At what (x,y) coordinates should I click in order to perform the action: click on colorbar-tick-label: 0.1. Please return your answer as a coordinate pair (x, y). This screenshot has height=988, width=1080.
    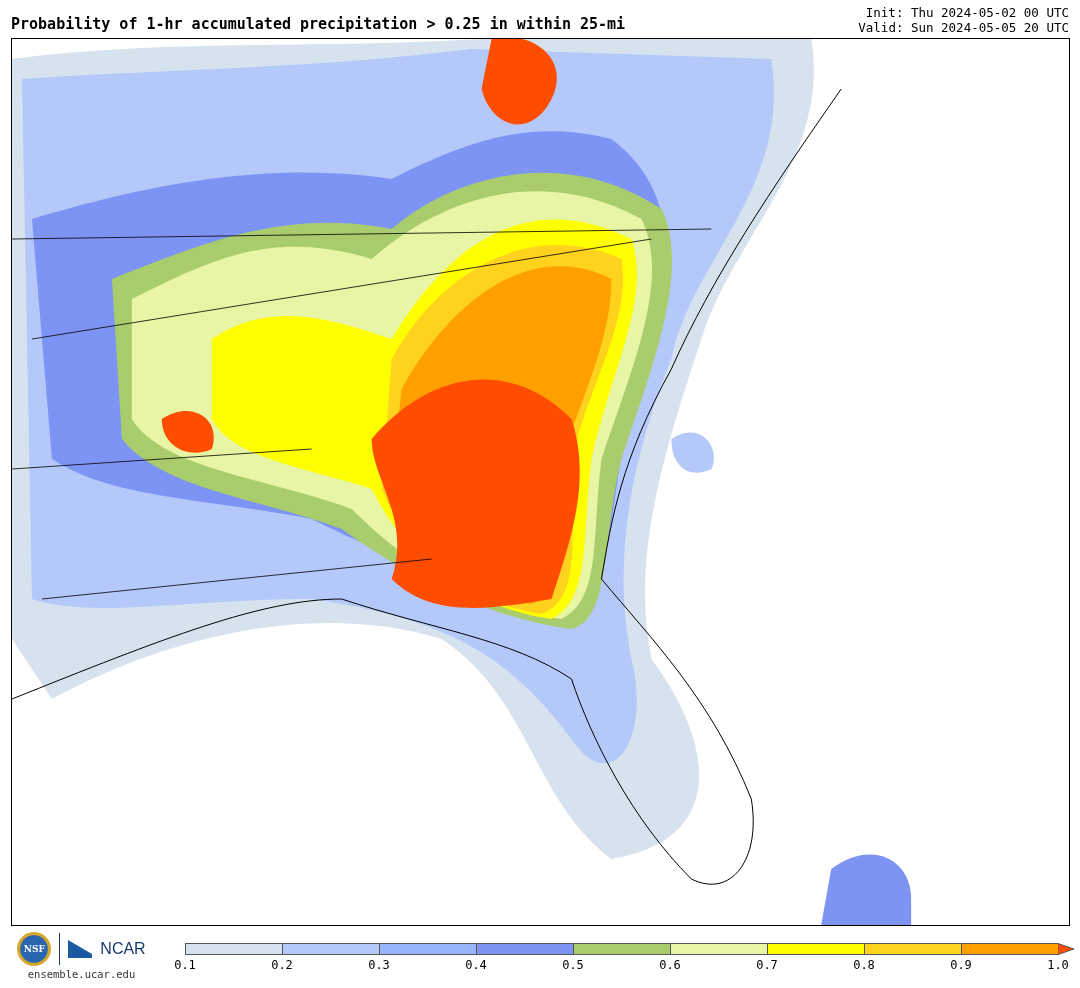
    Looking at the image, I should click on (185, 965).